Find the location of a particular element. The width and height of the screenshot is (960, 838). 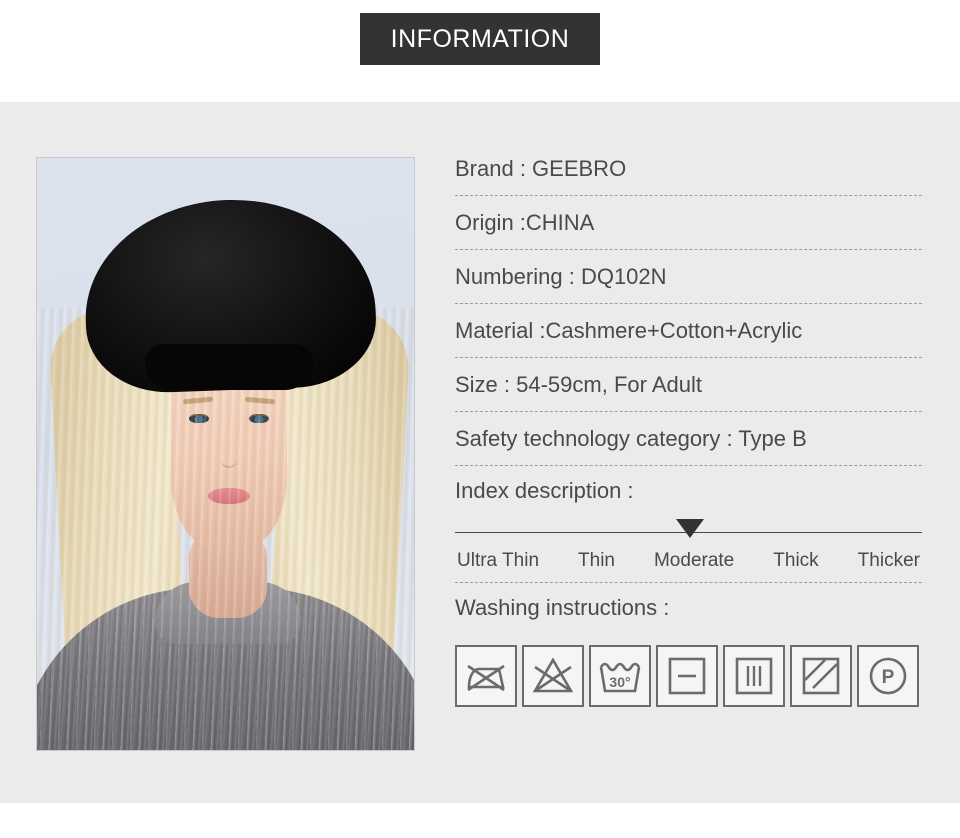

wash-temperature-label: 30° is located at coordinates (619, 682).